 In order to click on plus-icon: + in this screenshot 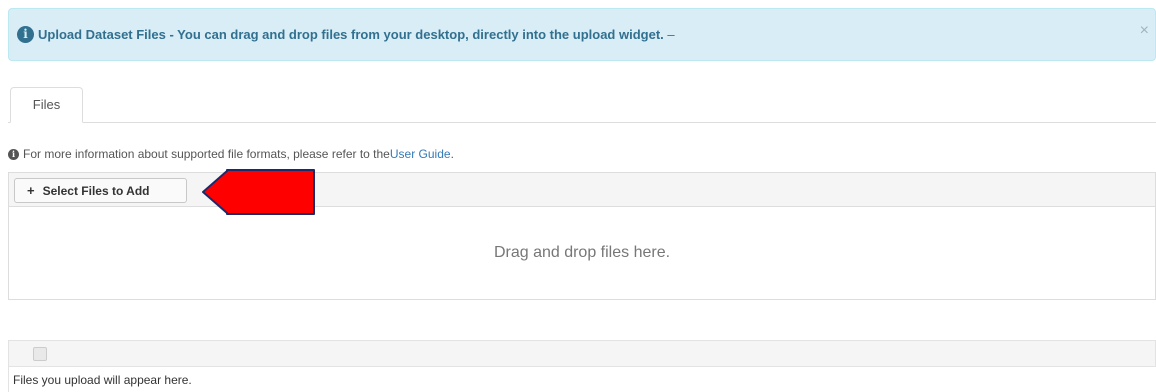, I will do `click(31, 190)`.